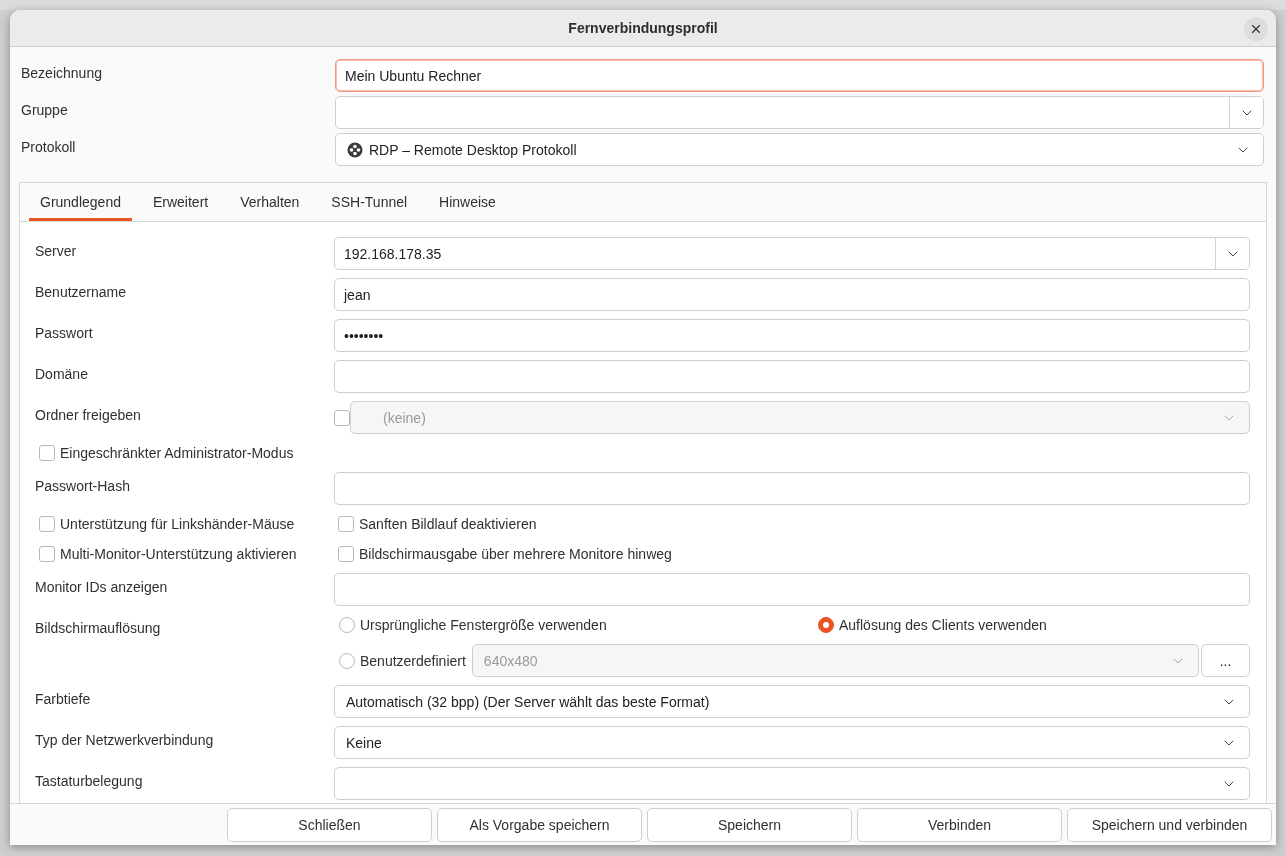 The width and height of the screenshot is (1286, 856). Describe the element at coordinates (369, 202) in the screenshot. I see `tab: SSH-Tunnel` at that location.